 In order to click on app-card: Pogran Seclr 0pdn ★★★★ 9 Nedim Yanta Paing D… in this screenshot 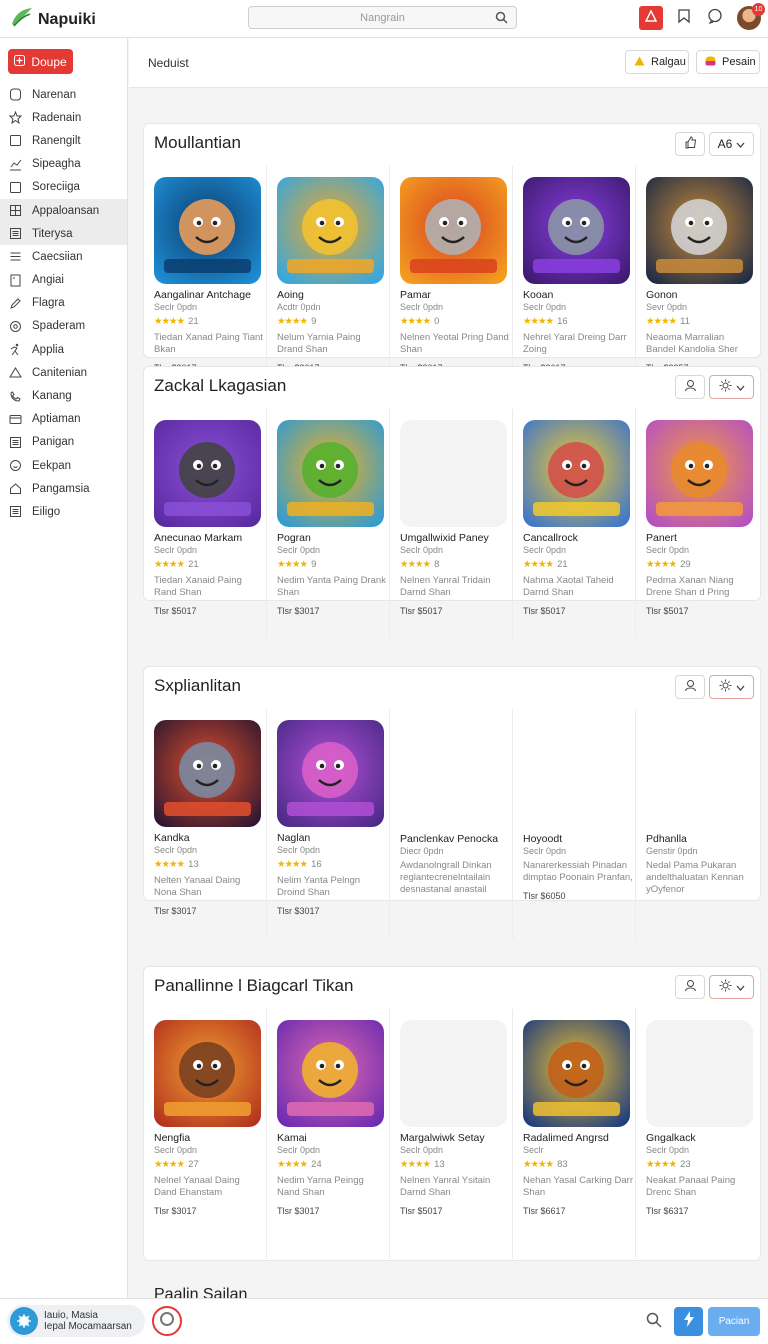, I will do `click(328, 524)`.